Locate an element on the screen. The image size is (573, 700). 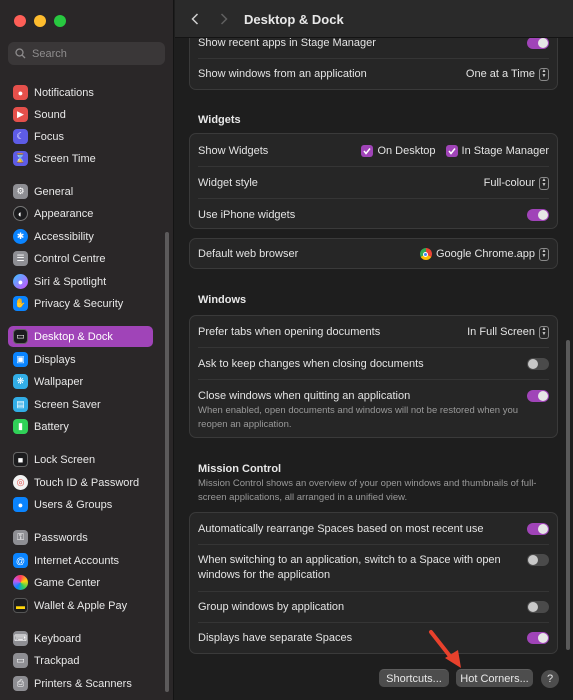
sidebar-item-touch-id: ◎ Touch ID & Password is located at coordinates (80, 482).